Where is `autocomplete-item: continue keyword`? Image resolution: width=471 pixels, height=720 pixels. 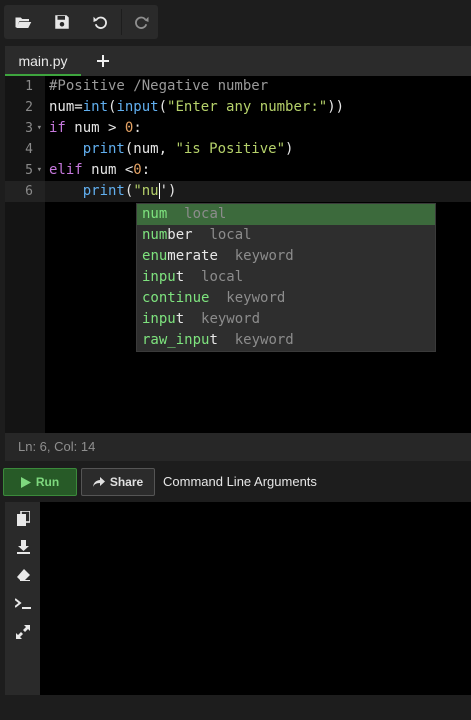
autocomplete-item: continue keyword is located at coordinates (286, 298).